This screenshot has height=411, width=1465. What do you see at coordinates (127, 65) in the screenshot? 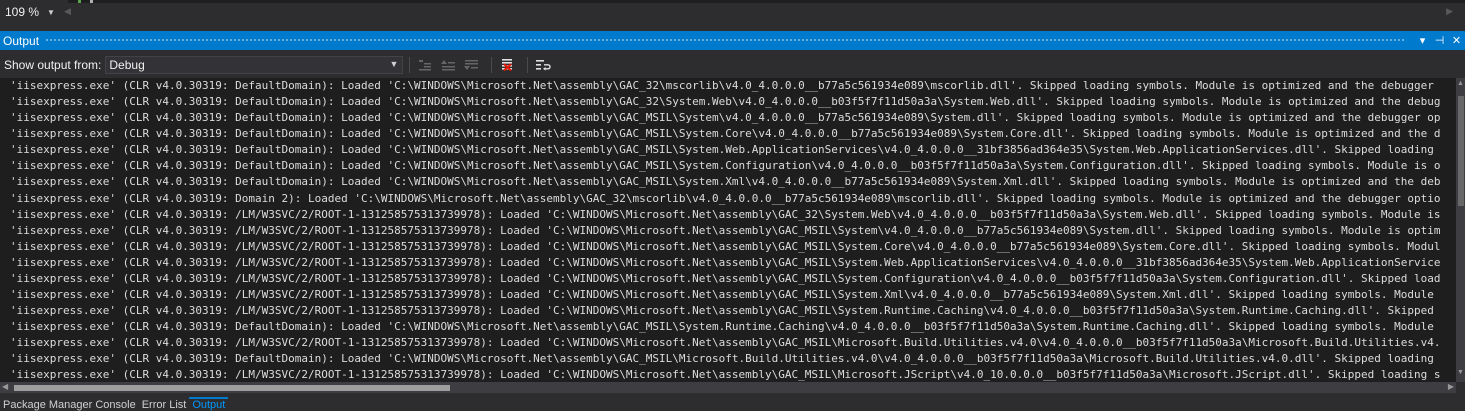
I see `output-source-value: Debug` at bounding box center [127, 65].